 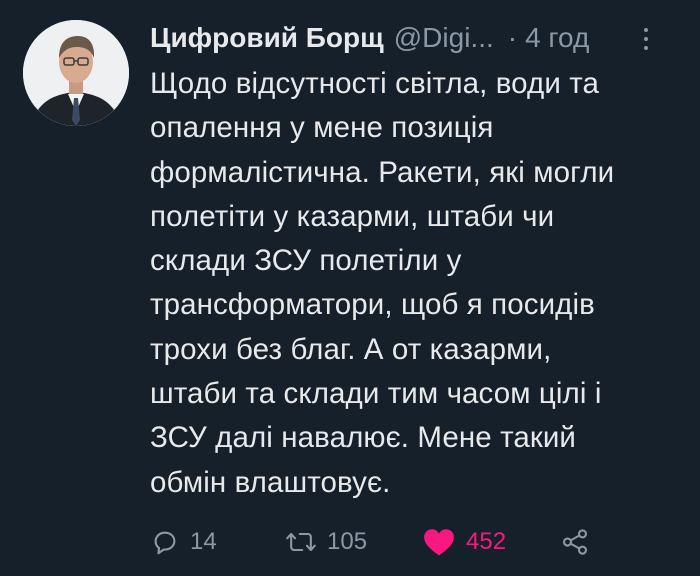 I want to click on tweet-header: Цифровий Борщ @Digi... · 4 год, so click(x=415, y=38).